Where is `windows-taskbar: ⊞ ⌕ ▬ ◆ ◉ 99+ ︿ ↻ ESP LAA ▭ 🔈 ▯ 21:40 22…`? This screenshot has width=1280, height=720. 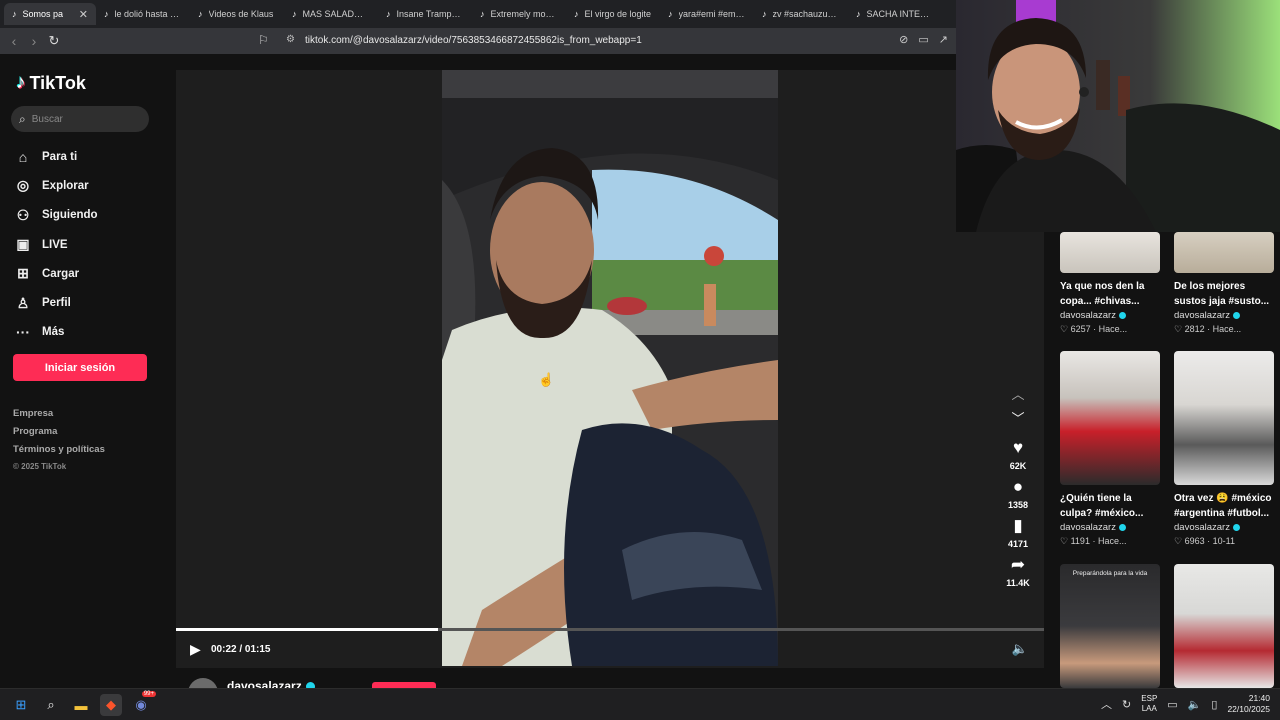
windows-taskbar: ⊞ ⌕ ▬ ◆ ◉ 99+ ︿ ↻ ESP LAA ▭ 🔈 ▯ 21:40 22… is located at coordinates (640, 704).